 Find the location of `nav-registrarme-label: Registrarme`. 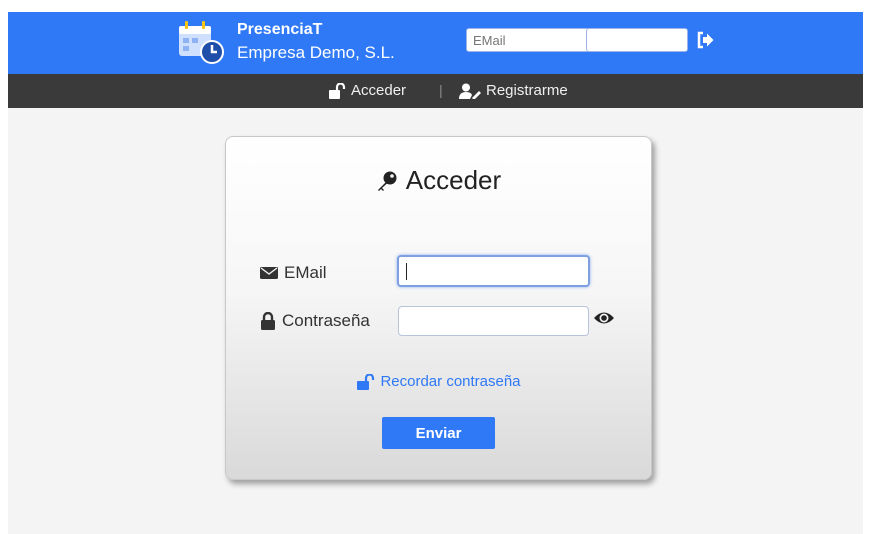

nav-registrarme-label: Registrarme is located at coordinates (527, 90).